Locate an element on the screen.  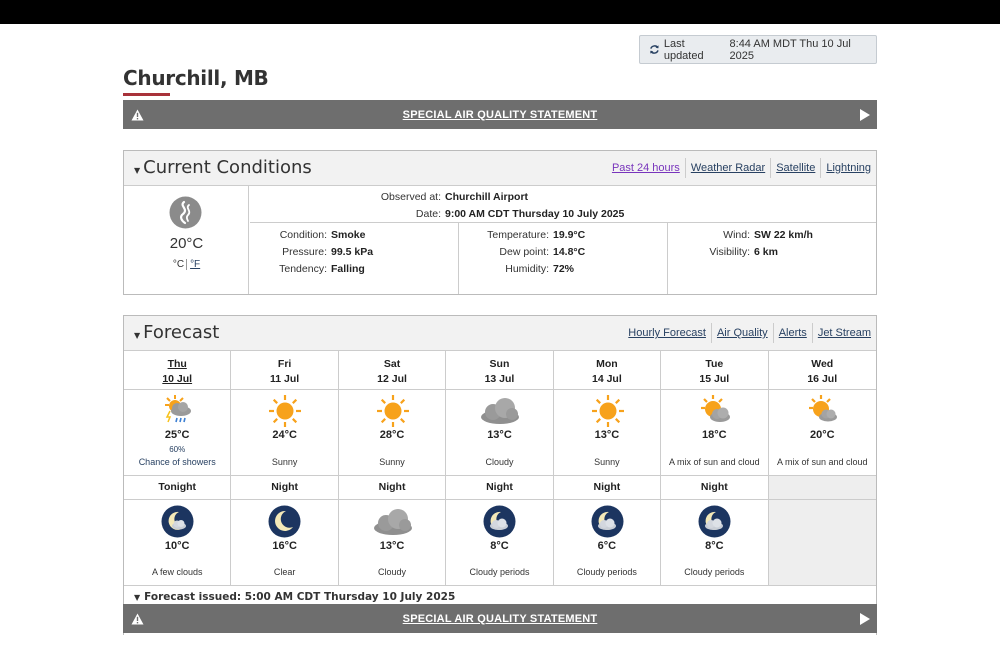
smoke-icon is located at coordinates (185, 212).